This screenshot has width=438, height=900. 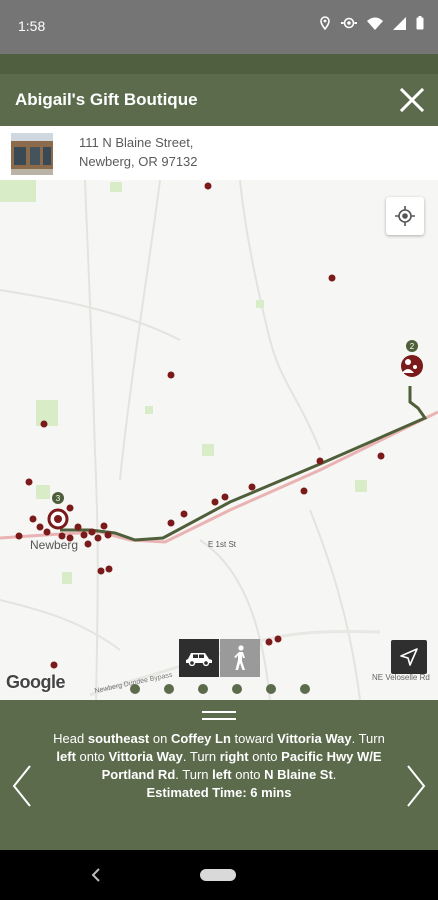 What do you see at coordinates (219, 153) in the screenshot?
I see `store-info: 111 N Blaine Street, Newberg, OR 97132` at bounding box center [219, 153].